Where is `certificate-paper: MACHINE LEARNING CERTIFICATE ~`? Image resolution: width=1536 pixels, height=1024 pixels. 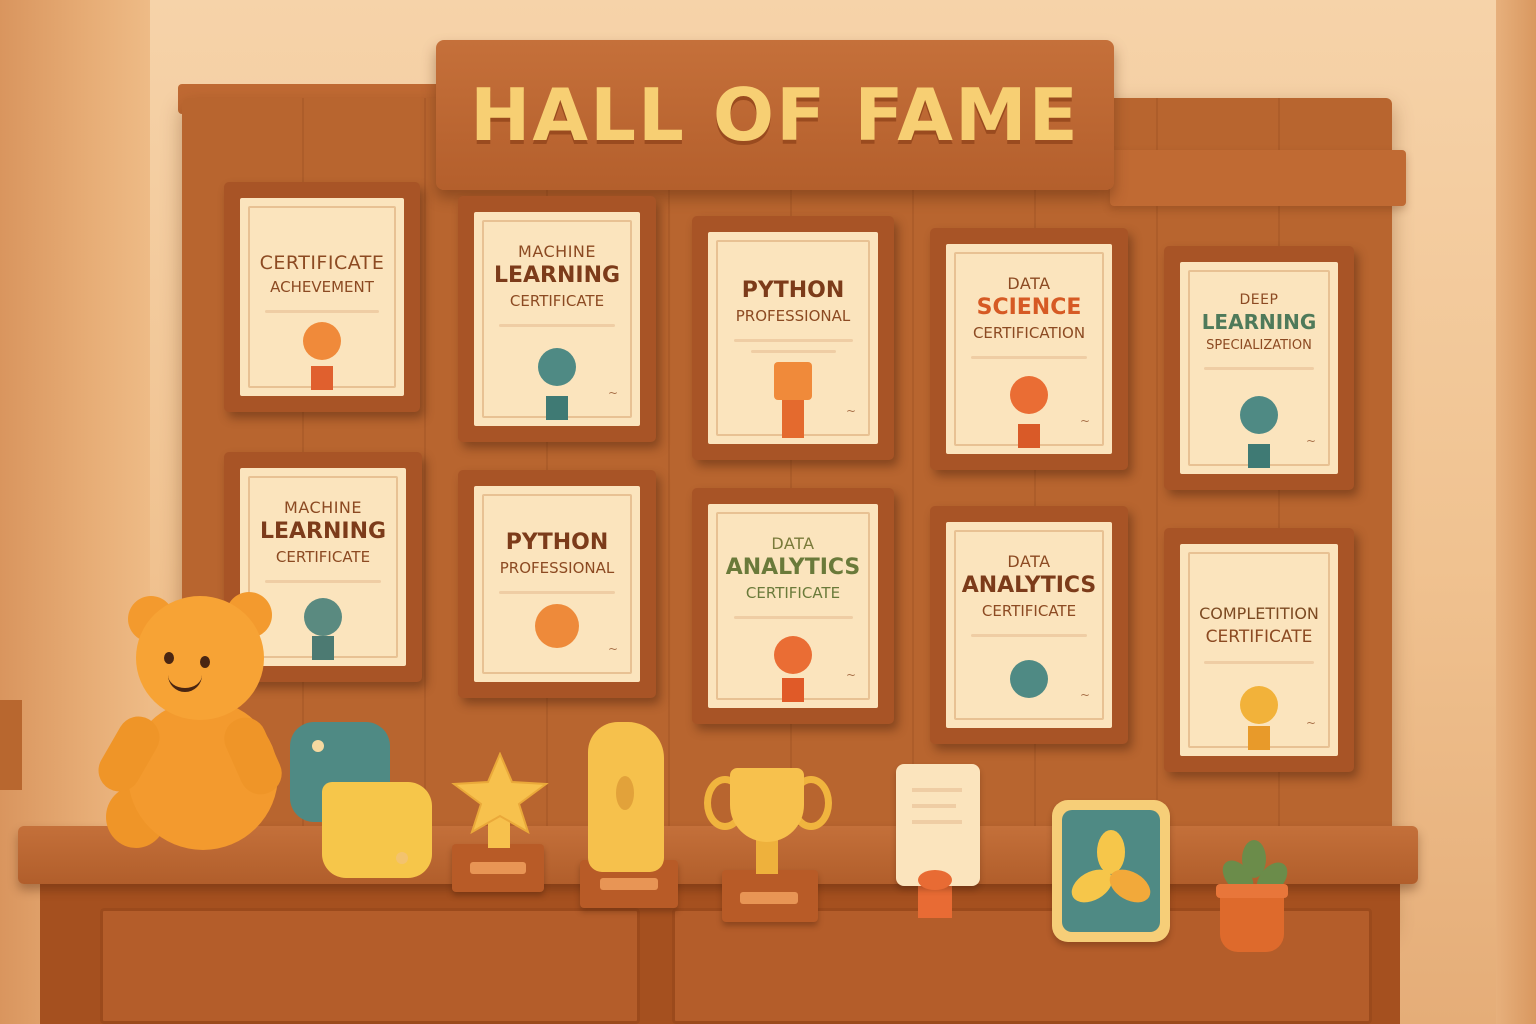 certificate-paper: MACHINE LEARNING CERTIFICATE ~ is located at coordinates (557, 319).